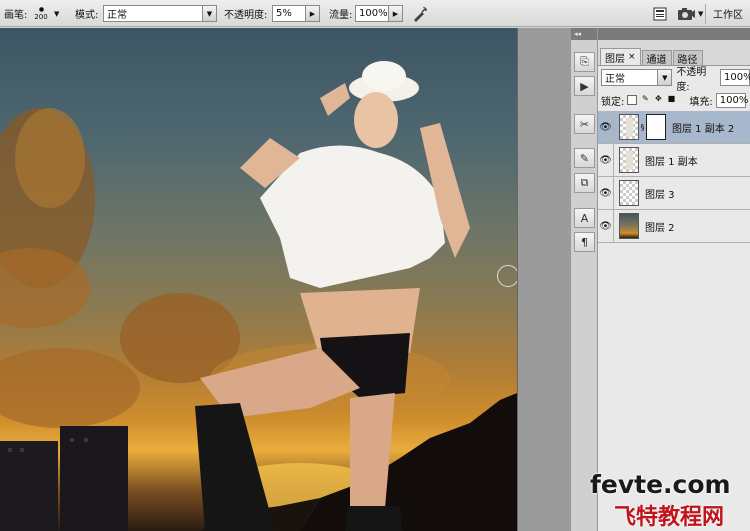  What do you see at coordinates (705, 13) in the screenshot?
I see `toolbar-separator` at bounding box center [705, 13].